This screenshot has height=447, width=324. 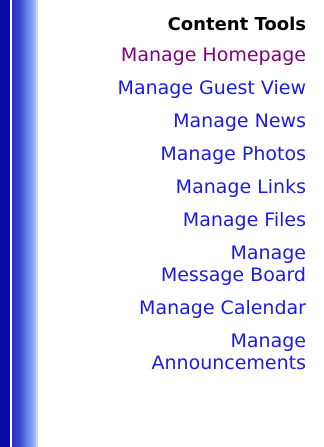 What do you see at coordinates (233, 275) in the screenshot?
I see `manage-message-board-line2: Message Board` at bounding box center [233, 275].